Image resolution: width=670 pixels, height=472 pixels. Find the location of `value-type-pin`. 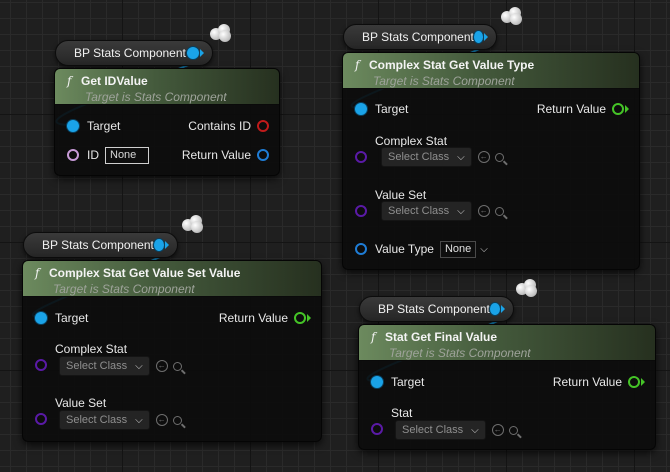

value-type-pin is located at coordinates (361, 249).